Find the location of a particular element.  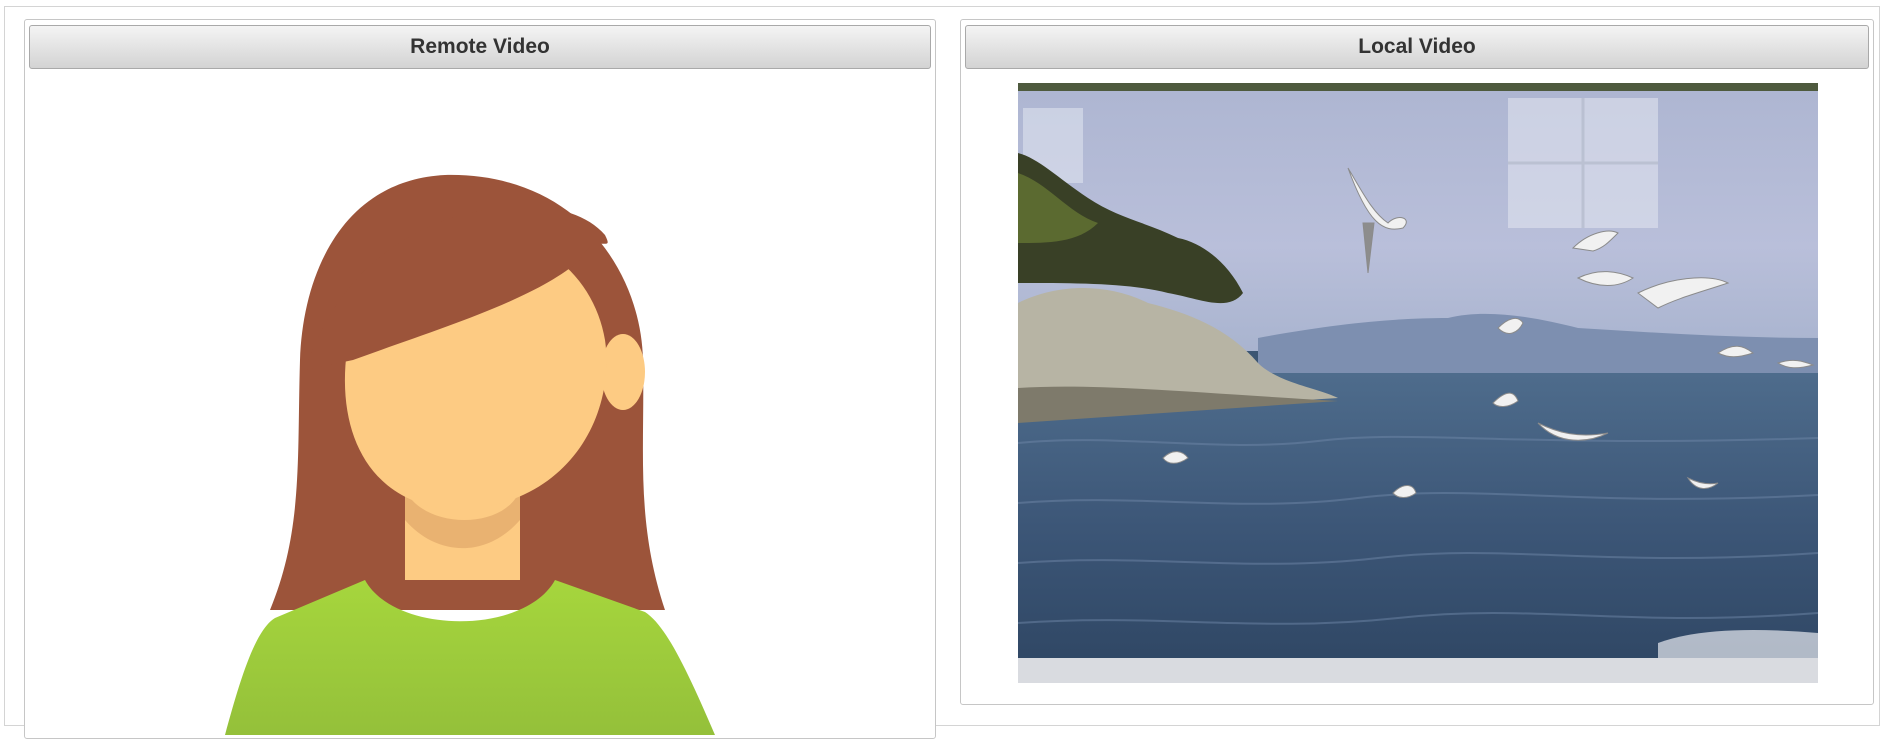

remote-video-header: Remote Video is located at coordinates (480, 47).